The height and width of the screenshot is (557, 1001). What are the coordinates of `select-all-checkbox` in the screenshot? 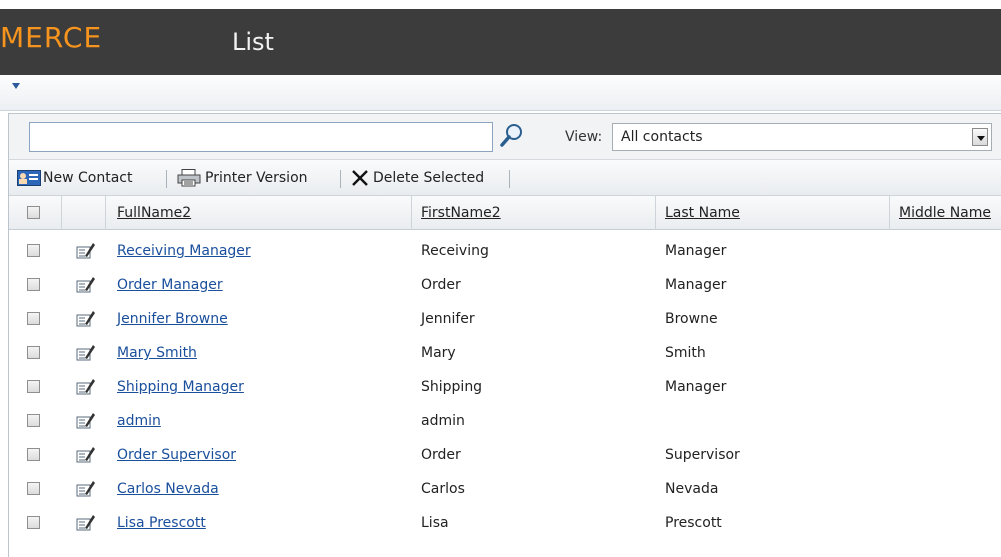 It's located at (33, 212).